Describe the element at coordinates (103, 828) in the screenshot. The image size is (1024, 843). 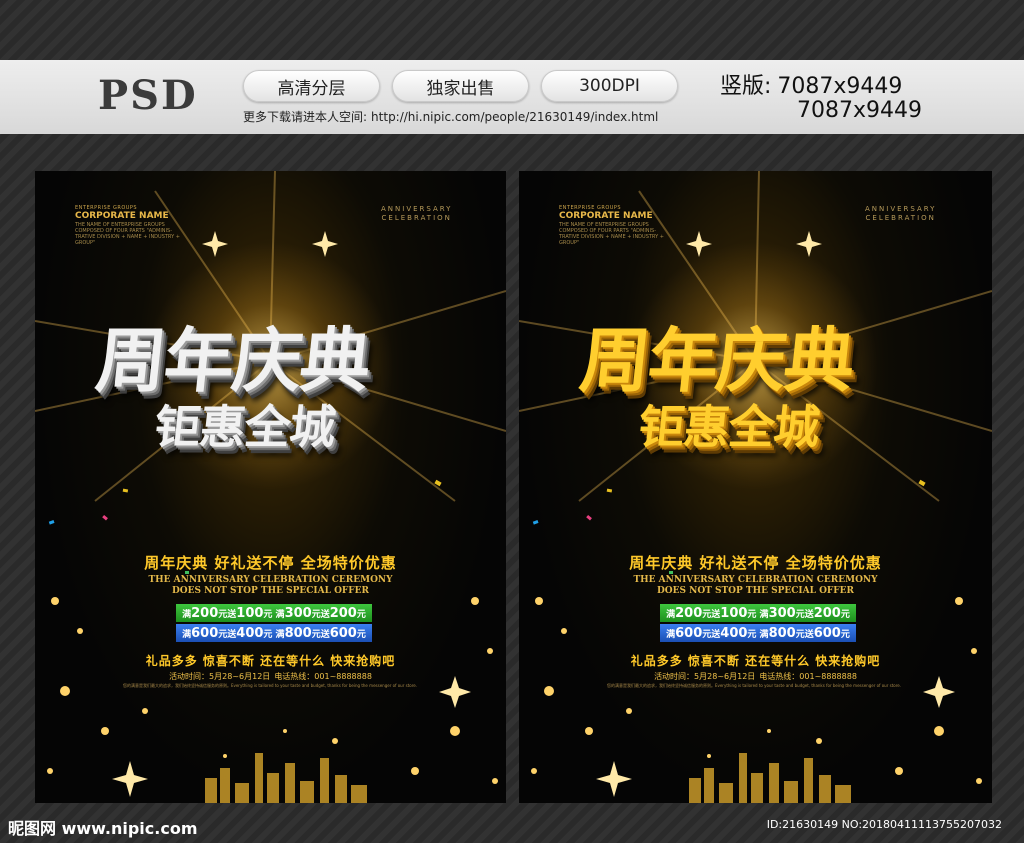
I see `nipic-logo: 昵图网 www.nipic.com` at that location.